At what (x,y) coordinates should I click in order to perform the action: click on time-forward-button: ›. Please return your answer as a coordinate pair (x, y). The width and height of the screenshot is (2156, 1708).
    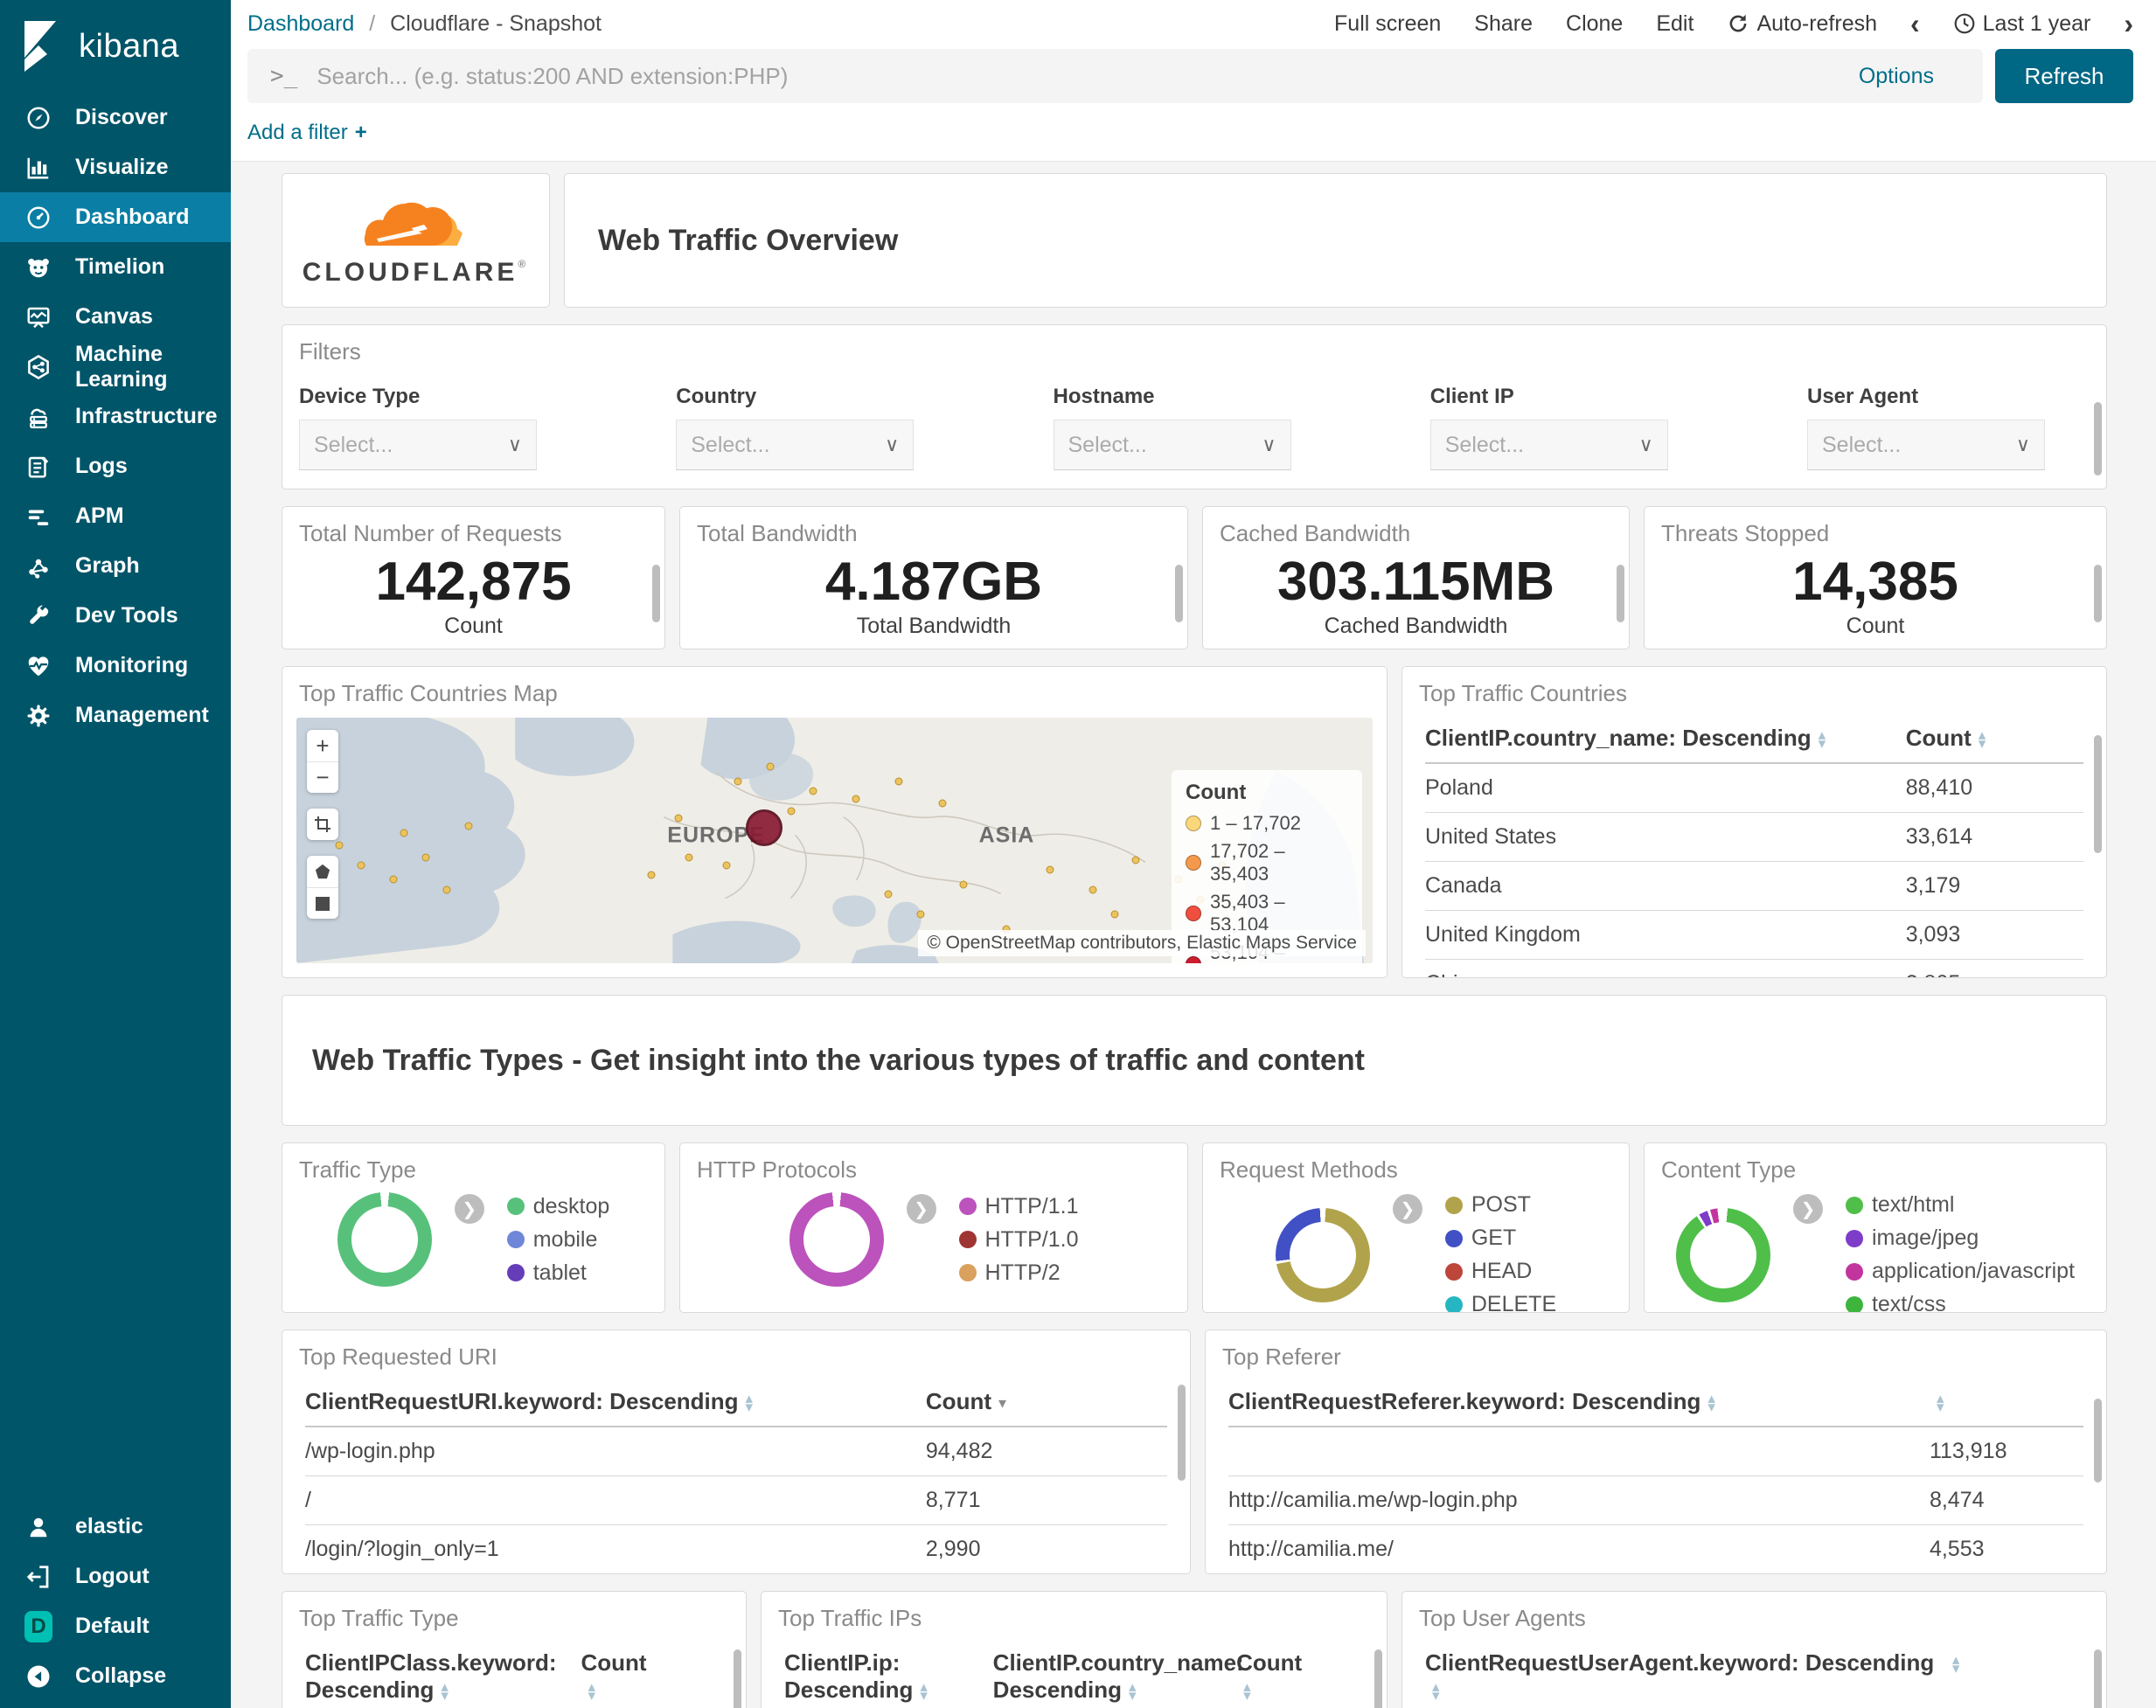
    Looking at the image, I should click on (2128, 24).